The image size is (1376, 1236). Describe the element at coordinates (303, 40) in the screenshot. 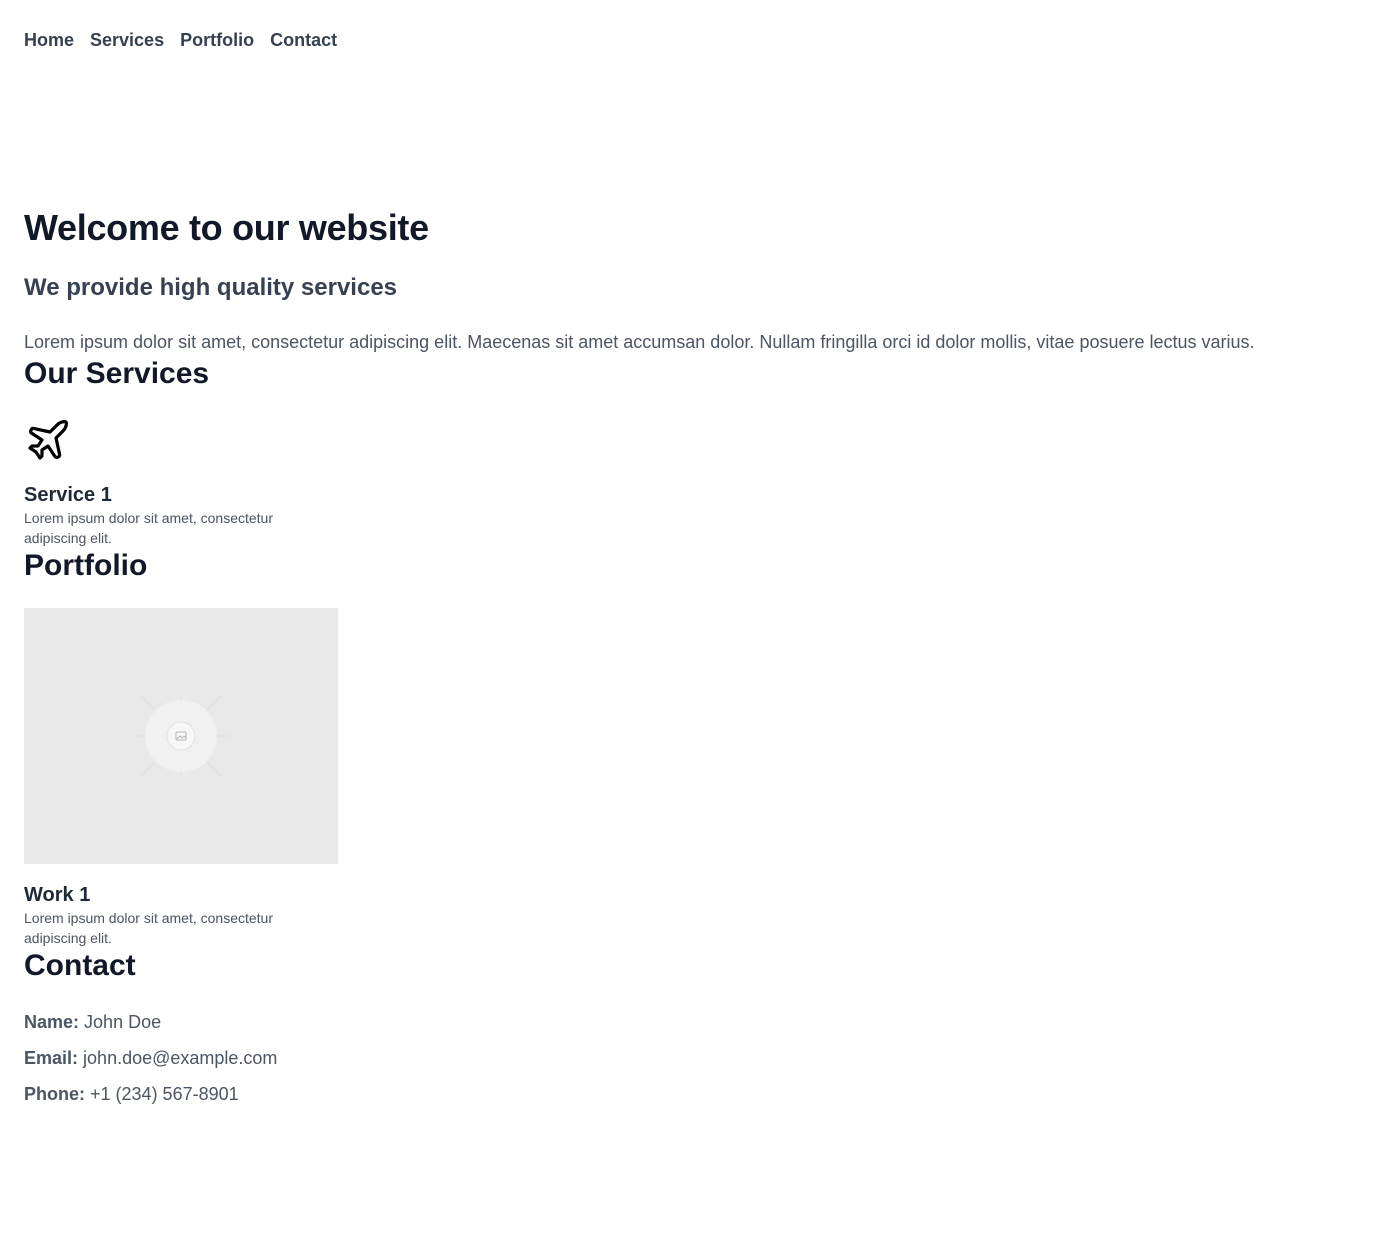

I see `nav-link-contact: Contact` at that location.